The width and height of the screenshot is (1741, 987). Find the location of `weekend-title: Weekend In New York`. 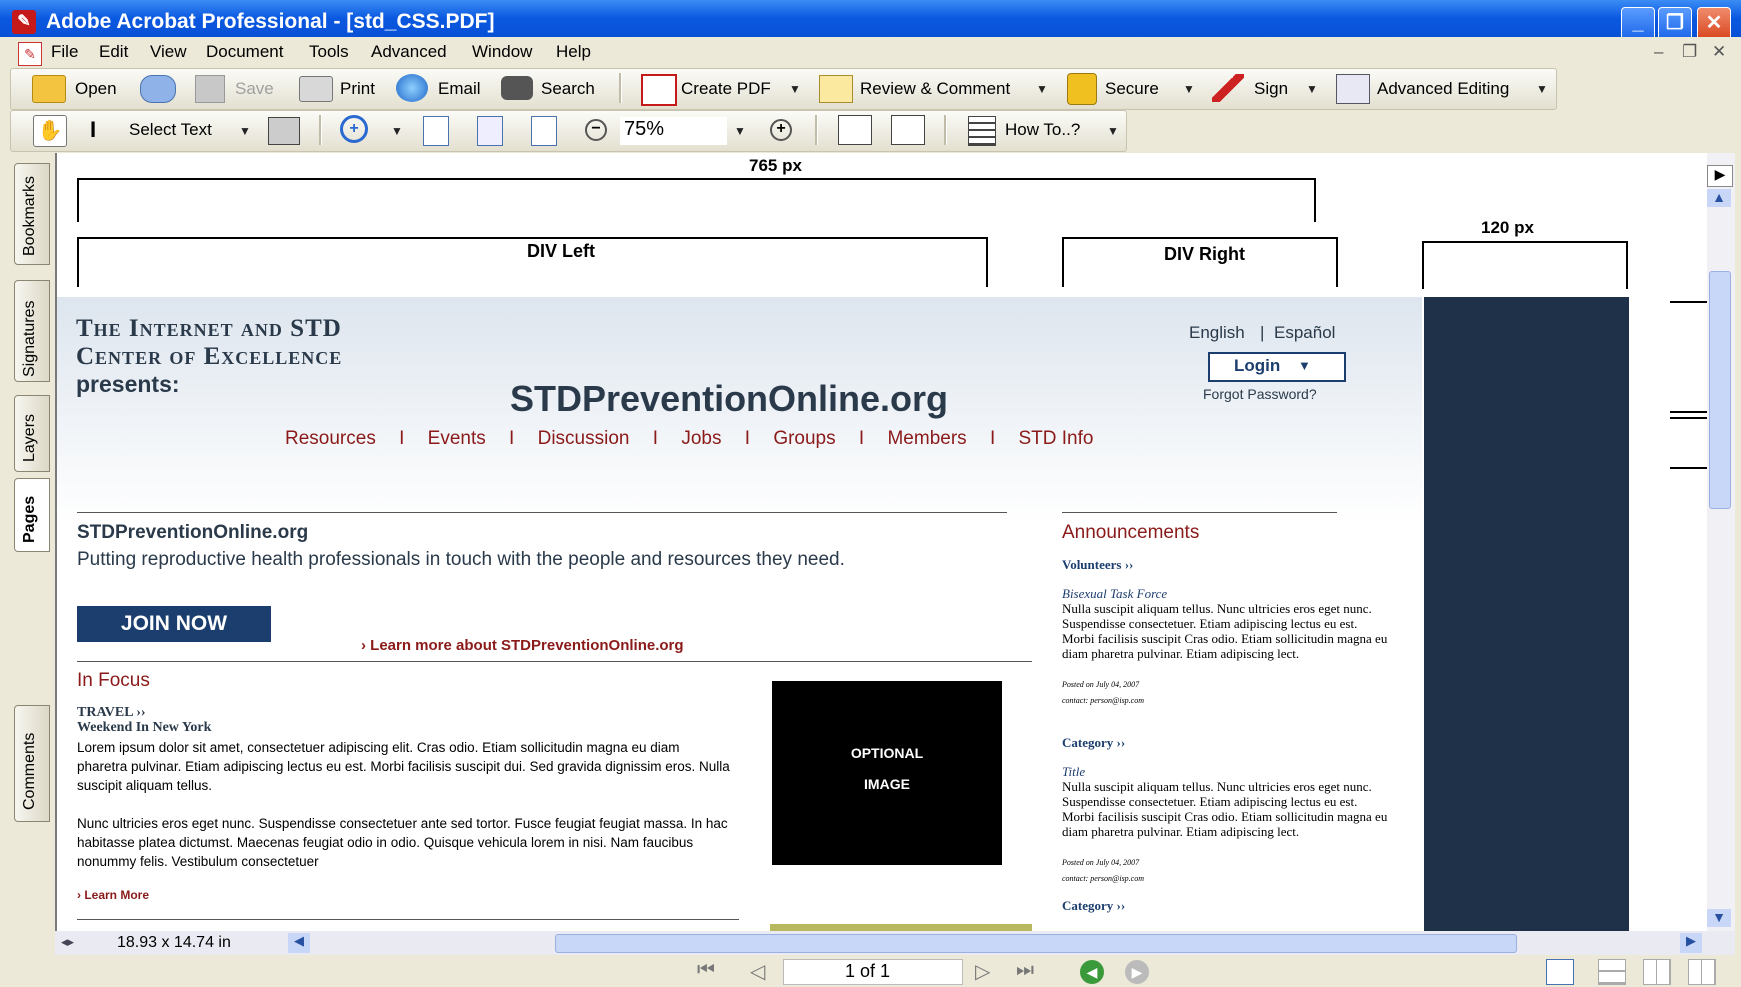

weekend-title: Weekend In New York is located at coordinates (144, 728).